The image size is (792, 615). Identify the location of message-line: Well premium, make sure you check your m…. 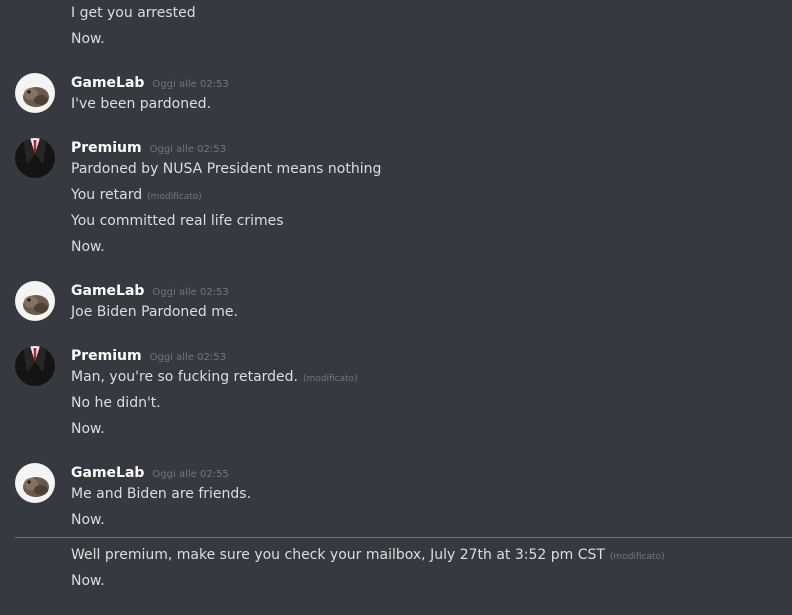
(368, 556).